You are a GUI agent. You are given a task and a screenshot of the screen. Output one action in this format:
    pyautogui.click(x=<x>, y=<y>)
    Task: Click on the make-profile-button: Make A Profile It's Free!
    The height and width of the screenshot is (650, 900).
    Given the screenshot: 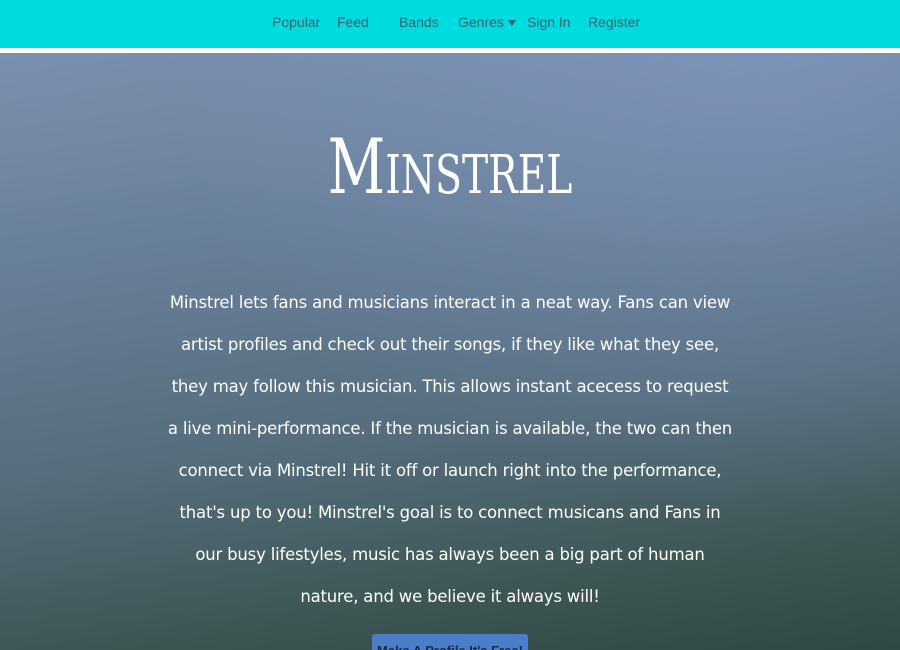 What is the action you would take?
    pyautogui.click(x=450, y=642)
    